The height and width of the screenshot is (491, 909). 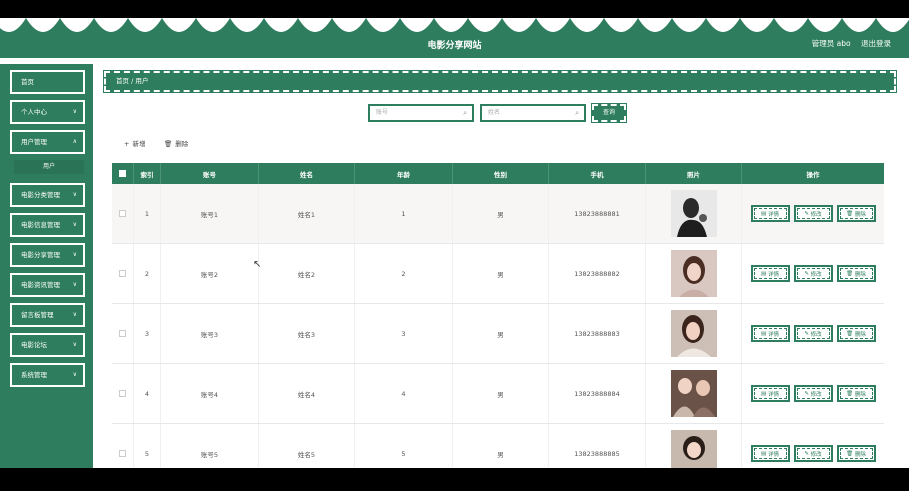 What do you see at coordinates (404, 173) in the screenshot?
I see `column-header-age: 年龄` at bounding box center [404, 173].